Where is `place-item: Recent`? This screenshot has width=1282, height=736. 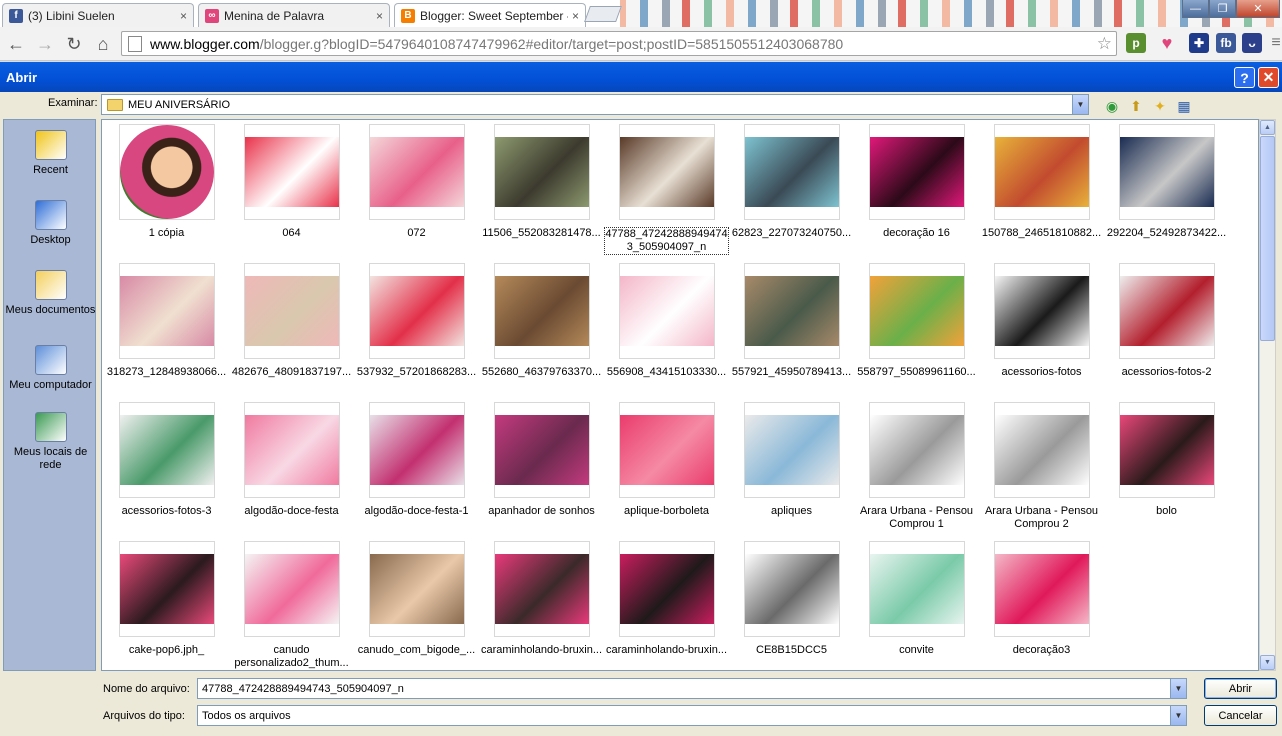
place-item: Recent is located at coordinates (50, 153).